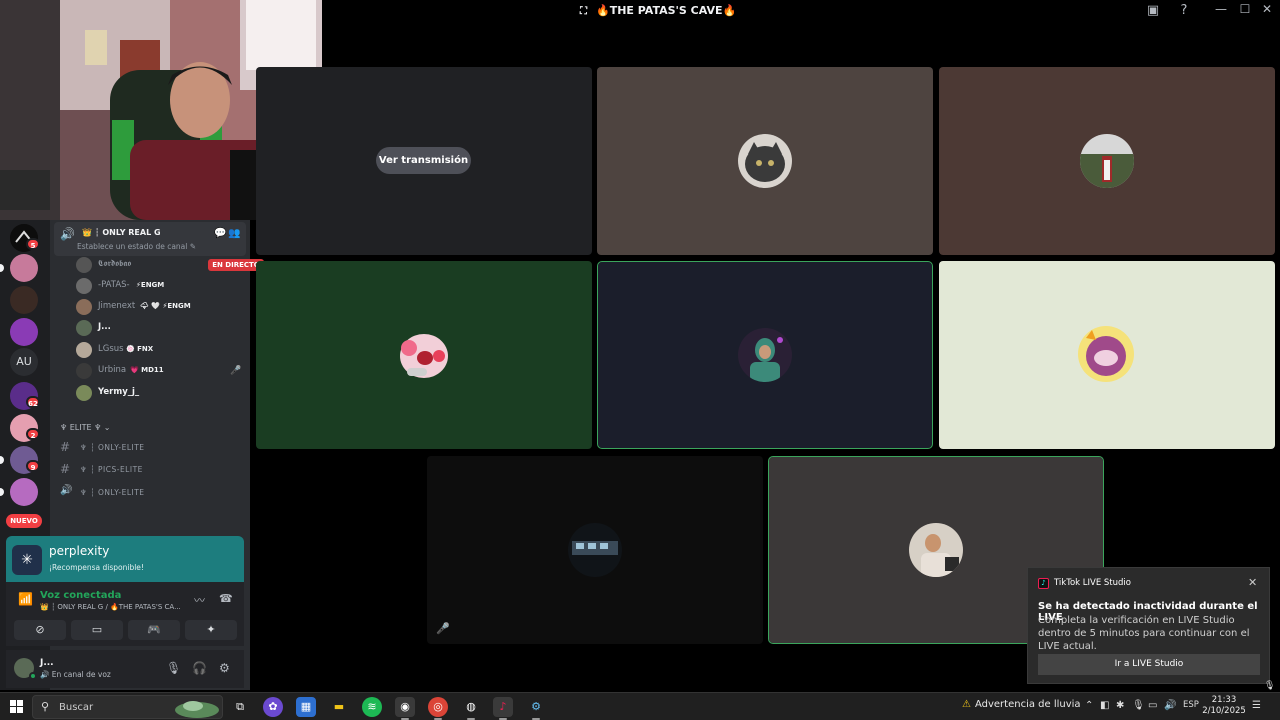 This screenshot has height=720, width=1280. Describe the element at coordinates (80, 595) in the screenshot. I see `voice-connected-title: Voz conectada` at that location.